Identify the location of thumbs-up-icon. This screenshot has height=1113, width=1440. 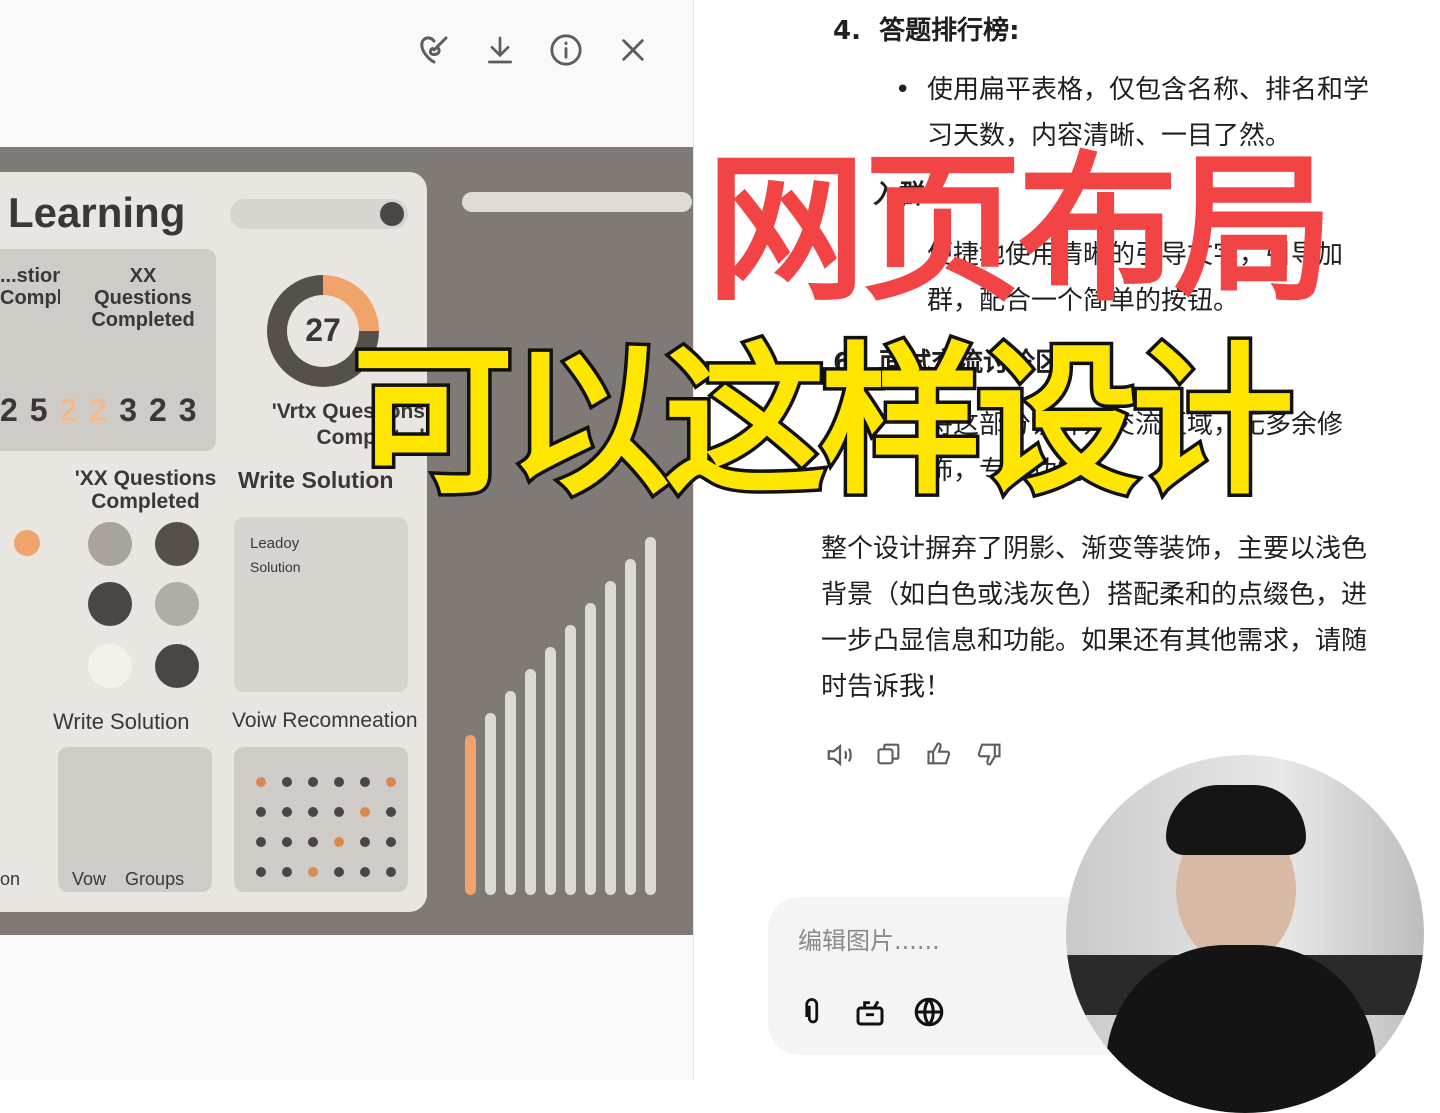
(939, 753).